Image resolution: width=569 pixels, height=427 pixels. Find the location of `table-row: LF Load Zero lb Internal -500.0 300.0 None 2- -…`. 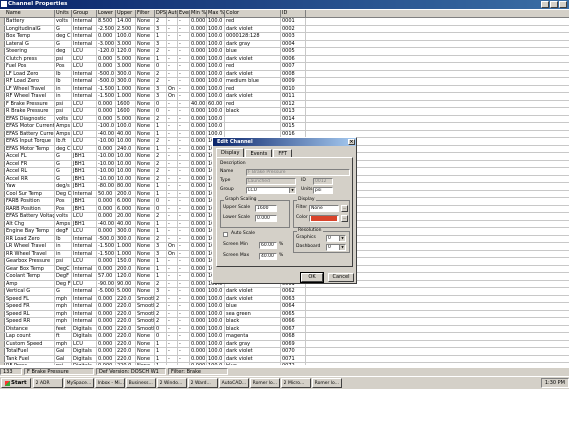

table-row: LF Load Zero lb Internal -500.0 300.0 None 2- -… is located at coordinates (284, 74).